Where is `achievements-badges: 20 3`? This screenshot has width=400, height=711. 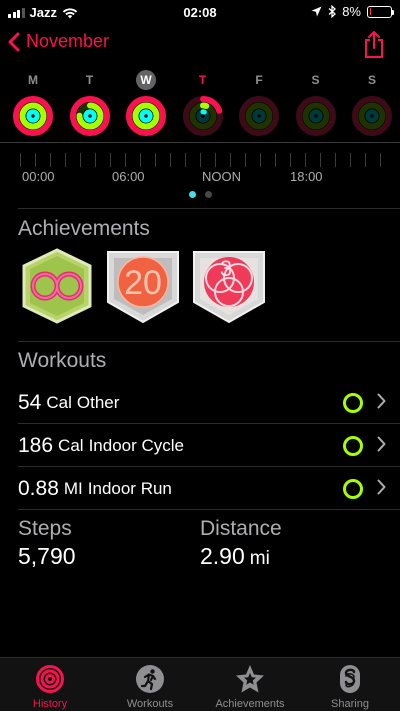
achievements-badges: 20 3 is located at coordinates (143, 286).